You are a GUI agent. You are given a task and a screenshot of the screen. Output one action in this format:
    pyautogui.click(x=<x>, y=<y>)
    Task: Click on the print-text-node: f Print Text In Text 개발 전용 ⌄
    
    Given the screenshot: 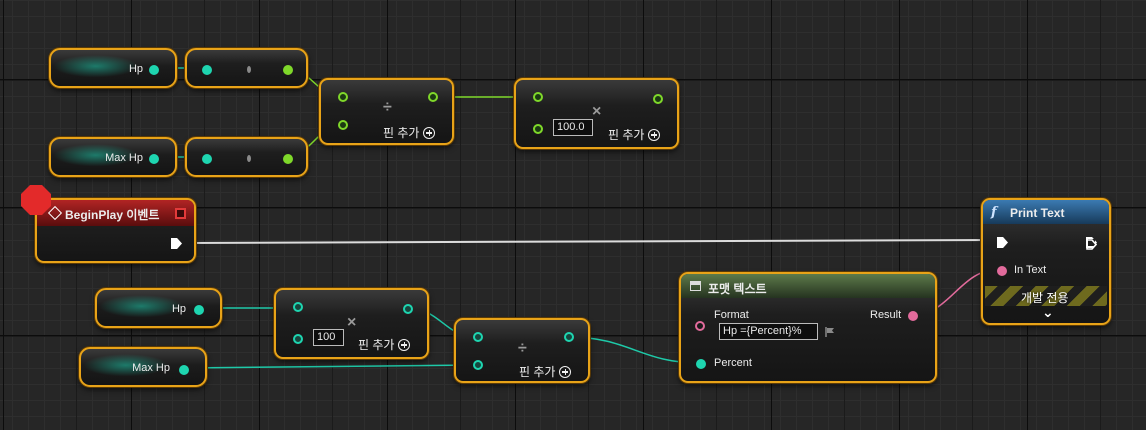 What is the action you would take?
    pyautogui.click(x=1046, y=261)
    